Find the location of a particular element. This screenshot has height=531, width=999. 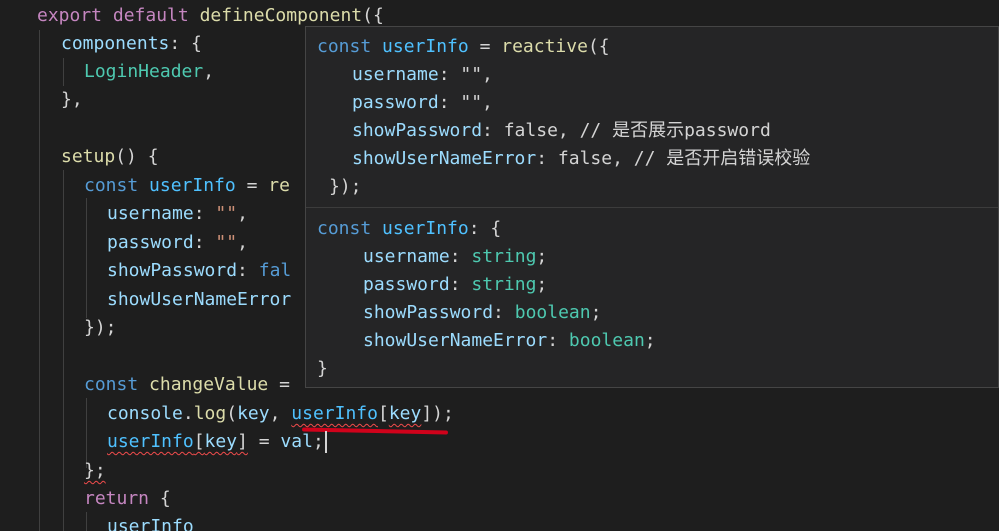

code-line-10: showPassword: fal is located at coordinates (199, 271).